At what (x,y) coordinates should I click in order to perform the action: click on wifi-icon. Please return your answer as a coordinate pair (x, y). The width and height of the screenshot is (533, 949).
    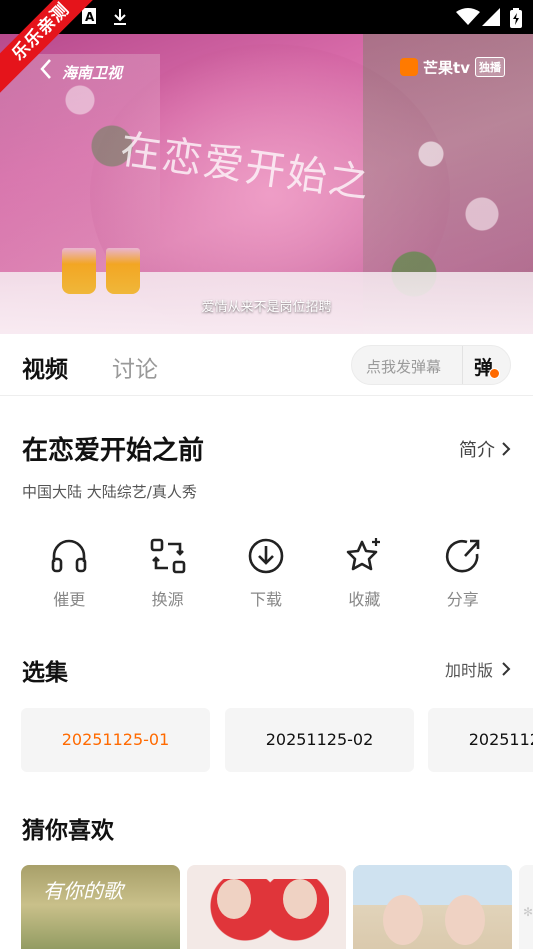
    Looking at the image, I should click on (468, 19).